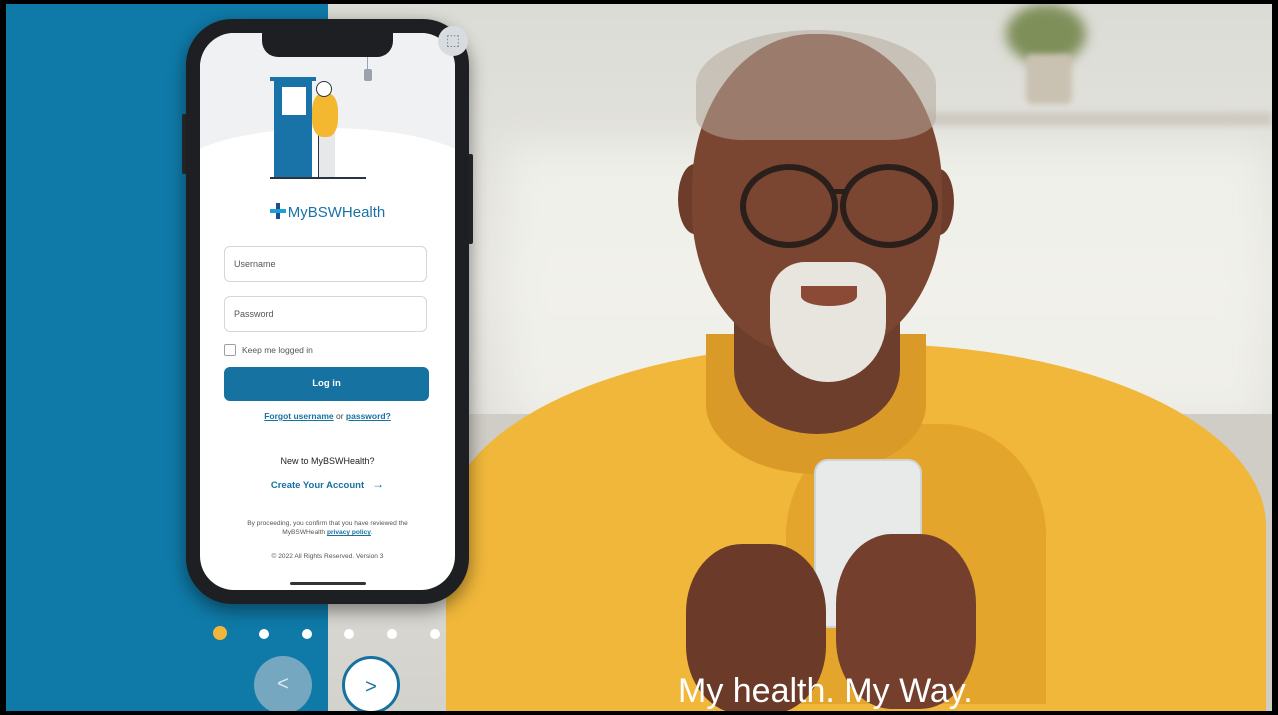  What do you see at coordinates (327, 461) in the screenshot?
I see `new-user-prompt: New to MyBSWHealth?` at bounding box center [327, 461].